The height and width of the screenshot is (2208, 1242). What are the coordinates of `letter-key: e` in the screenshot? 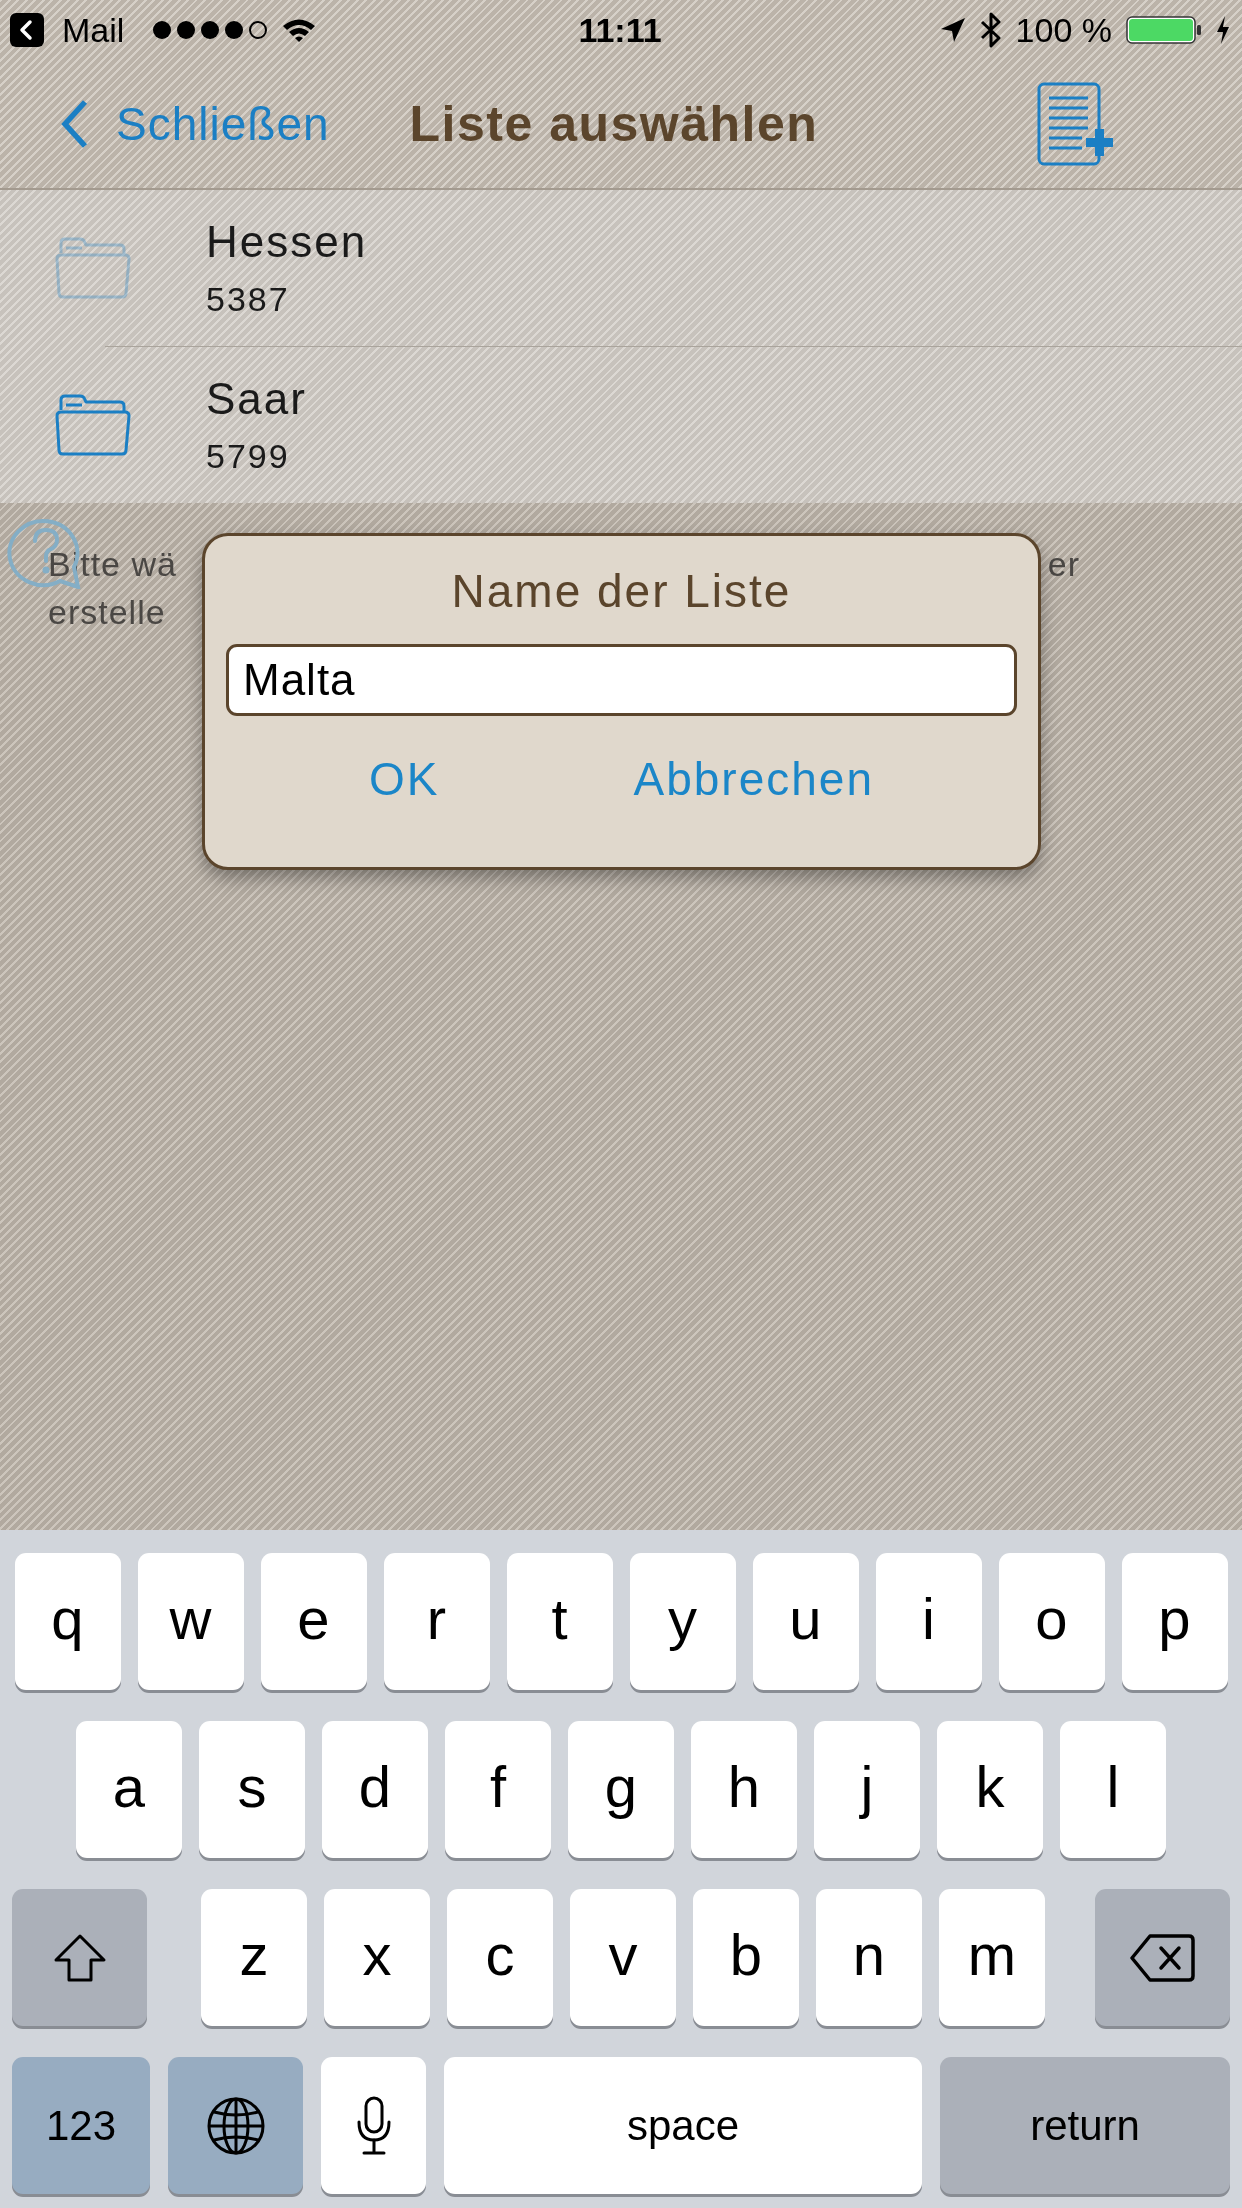 It's located at (313, 1621).